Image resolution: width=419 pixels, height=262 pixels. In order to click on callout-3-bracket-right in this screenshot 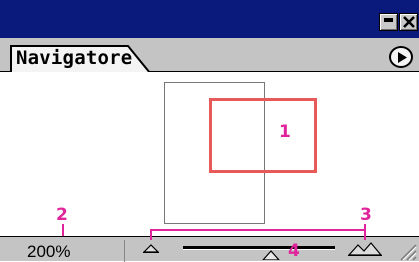, I will do `click(365, 232)`.